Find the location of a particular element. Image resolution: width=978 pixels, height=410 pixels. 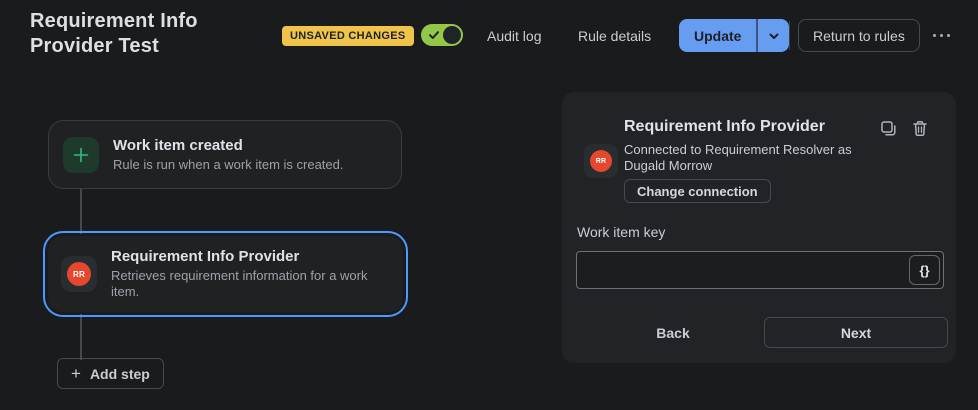

work-item-key-input is located at coordinates (760, 270).